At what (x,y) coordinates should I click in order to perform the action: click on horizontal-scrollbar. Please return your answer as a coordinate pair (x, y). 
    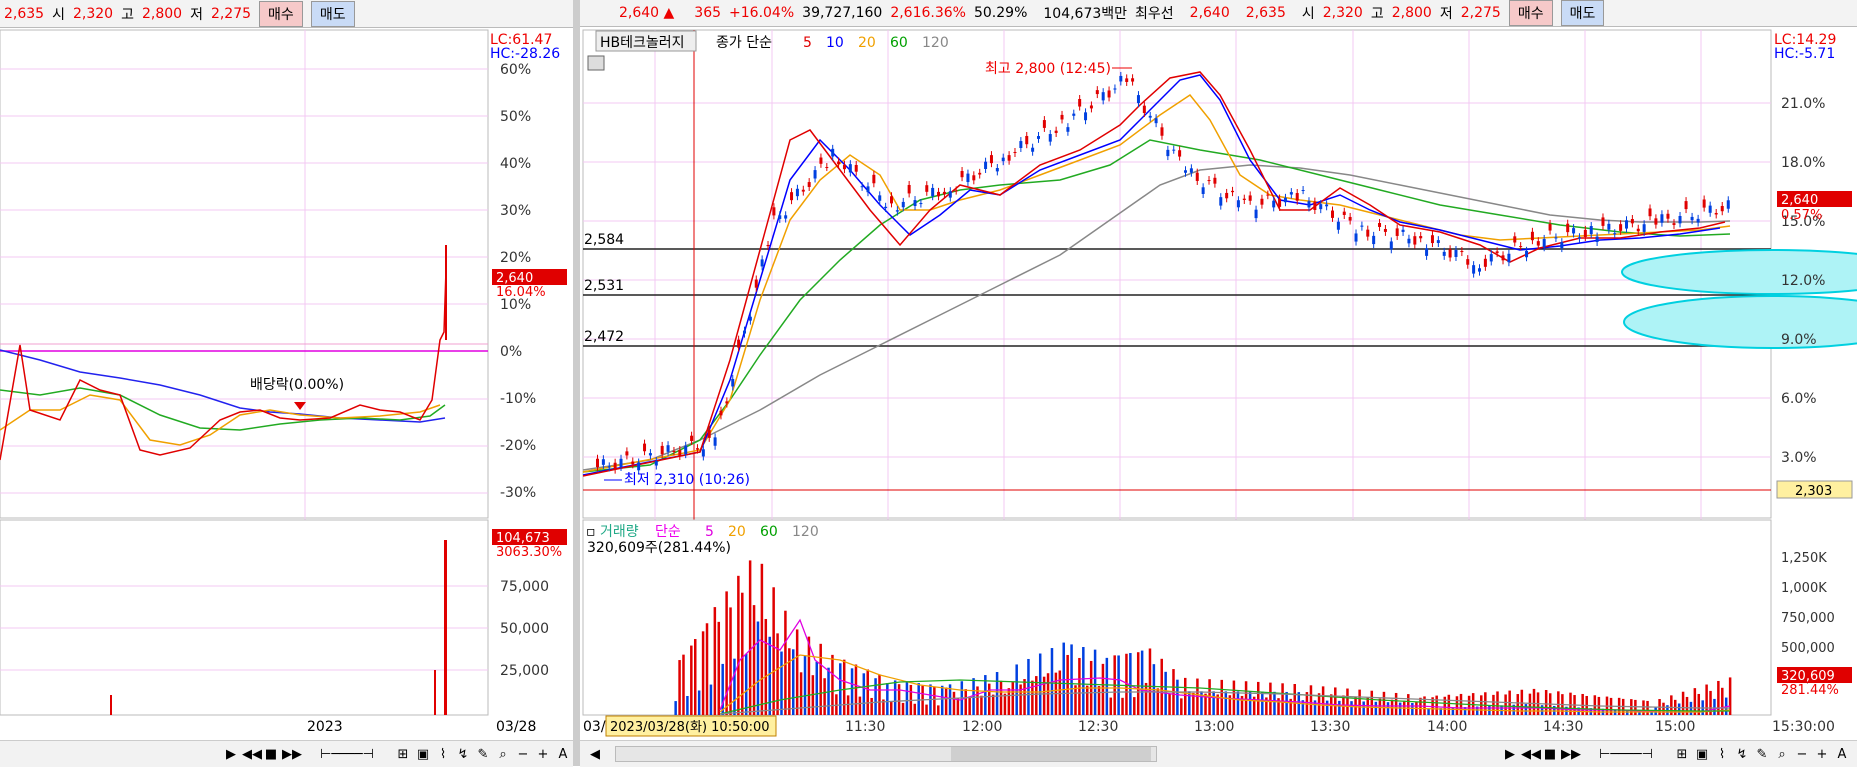
    Looking at the image, I should click on (886, 754).